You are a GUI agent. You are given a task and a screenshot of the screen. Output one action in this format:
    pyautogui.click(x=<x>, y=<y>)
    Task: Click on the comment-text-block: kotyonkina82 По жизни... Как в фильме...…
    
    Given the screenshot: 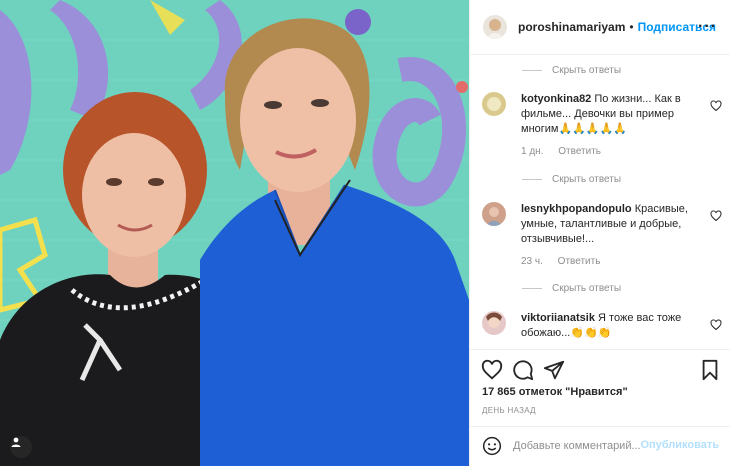 What is the action you would take?
    pyautogui.click(x=610, y=114)
    